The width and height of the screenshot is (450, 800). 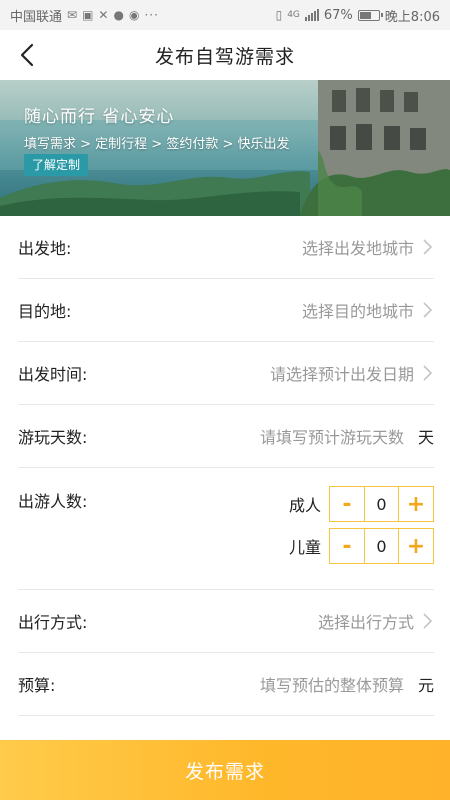 I want to click on budget-input: 填写预估的整体预算, so click(x=332, y=684).